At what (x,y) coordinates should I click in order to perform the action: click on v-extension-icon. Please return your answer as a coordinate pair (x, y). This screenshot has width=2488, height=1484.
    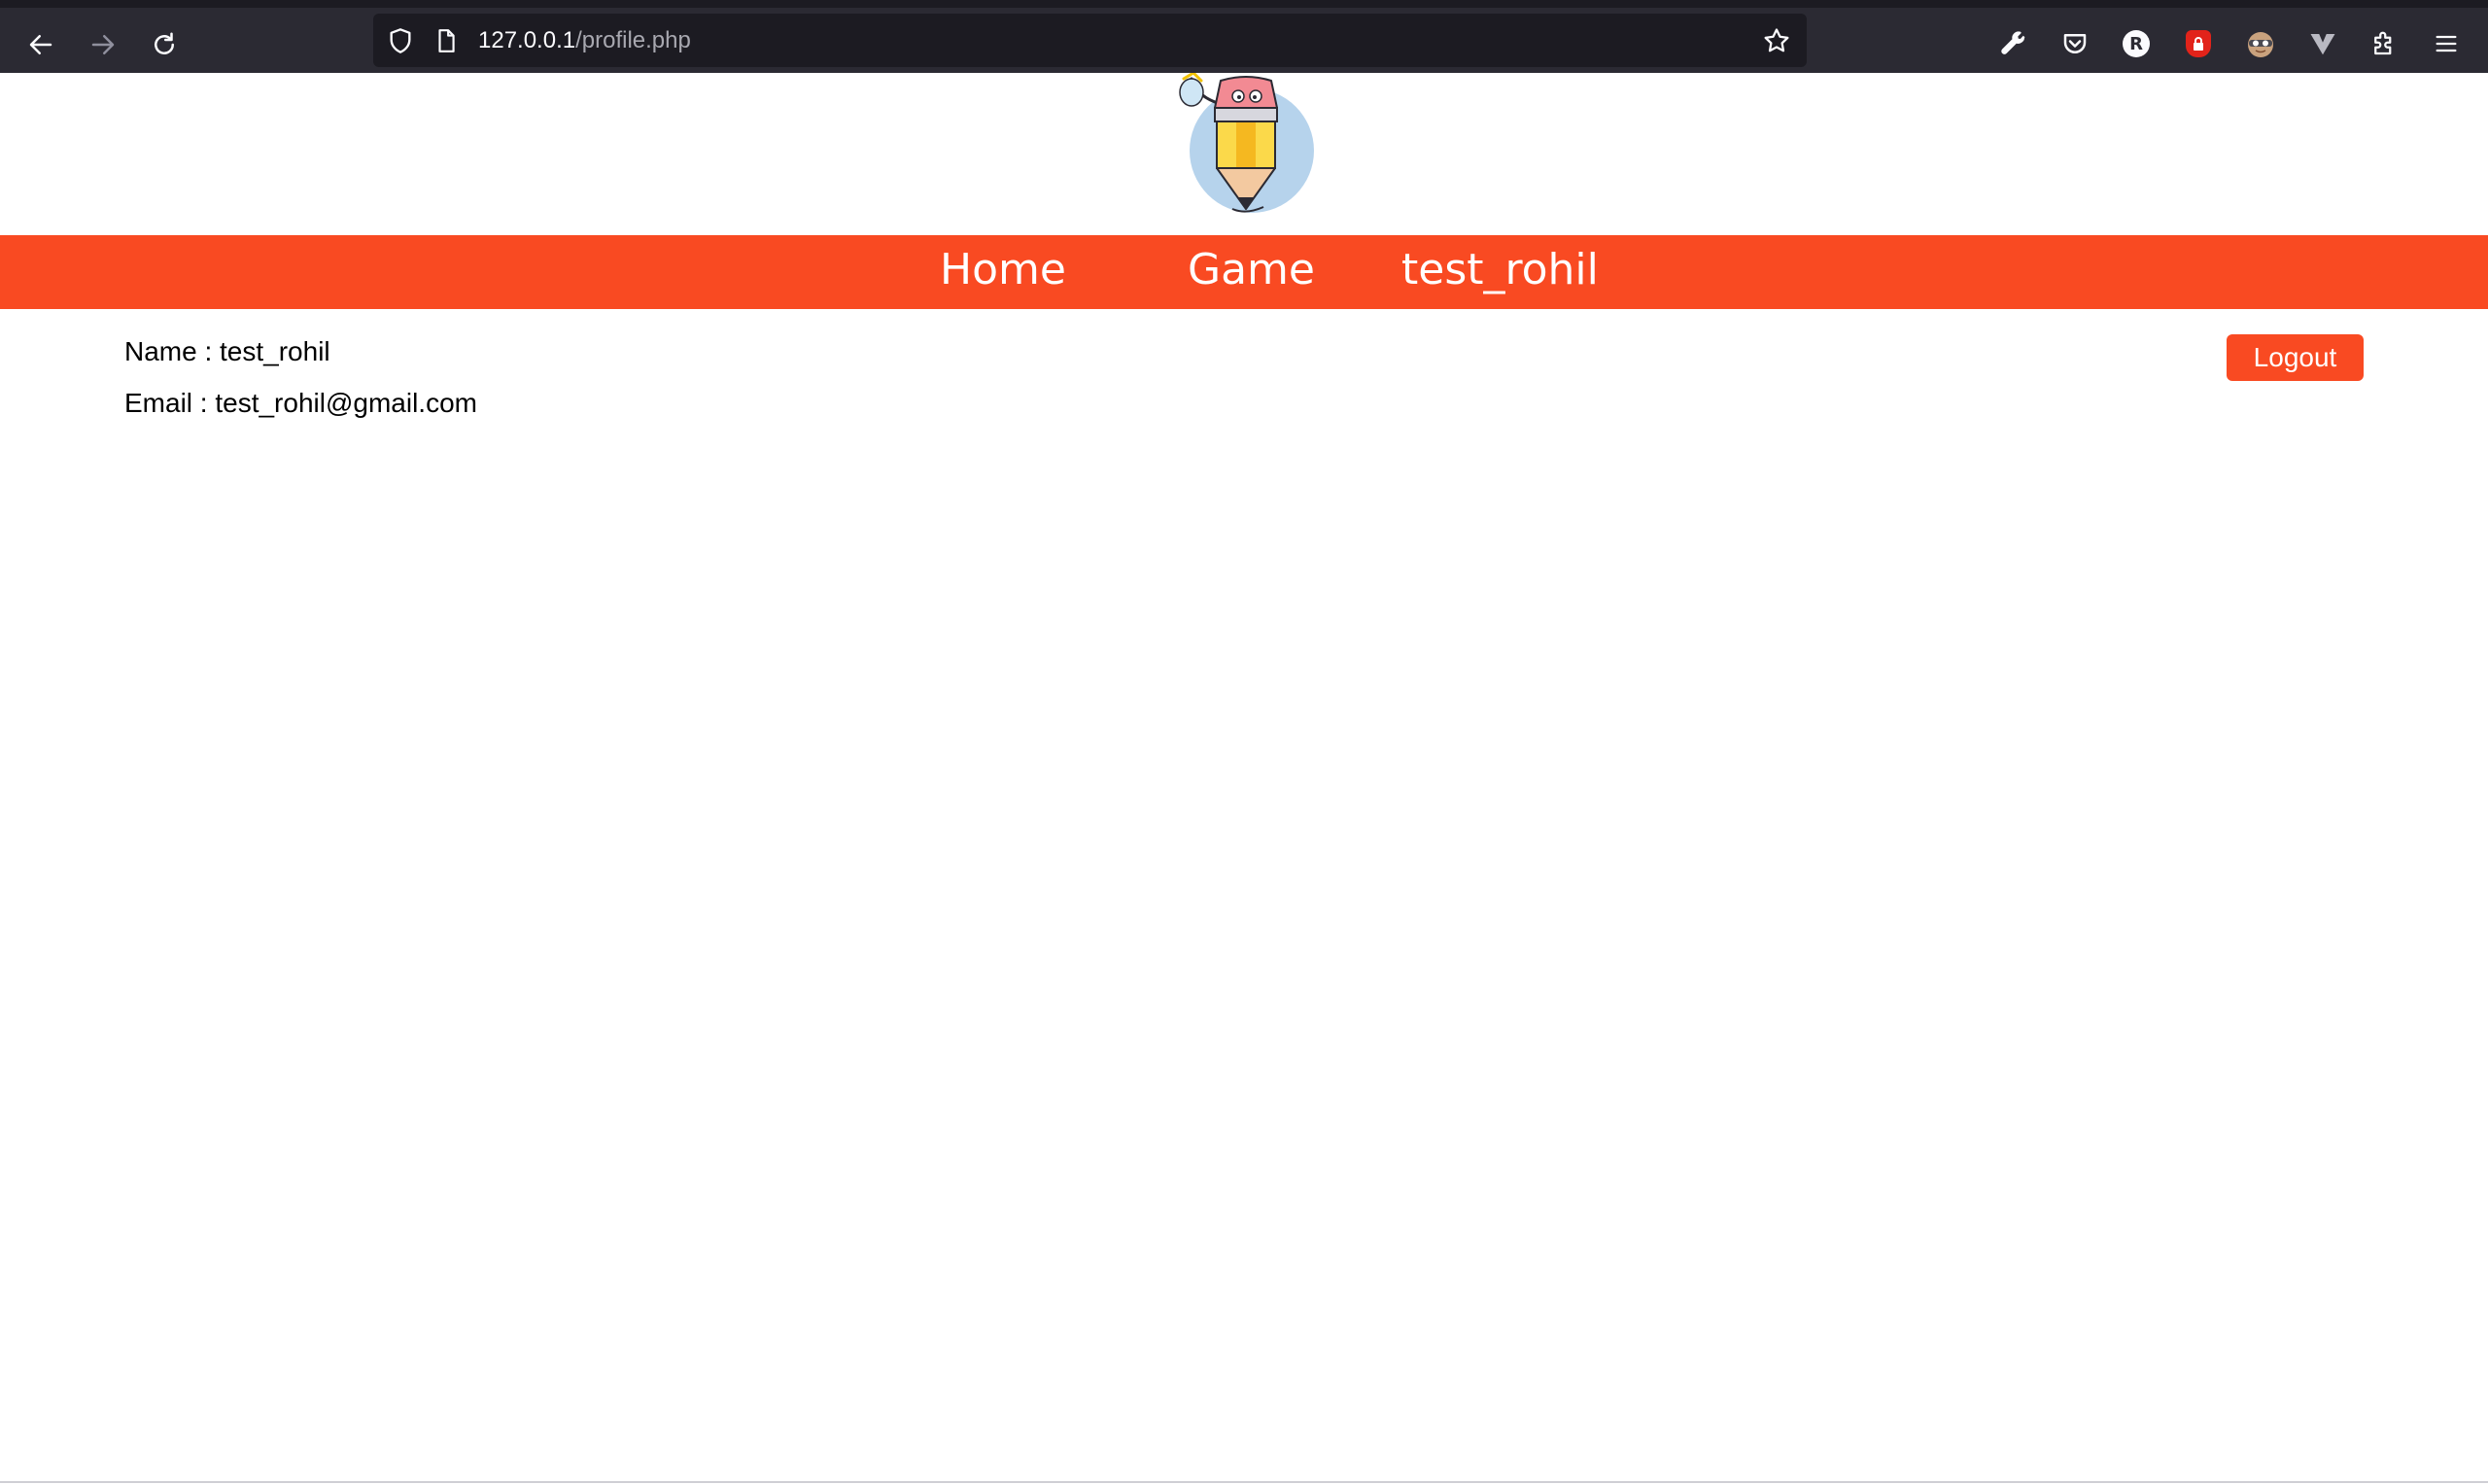
    Looking at the image, I should click on (2322, 44).